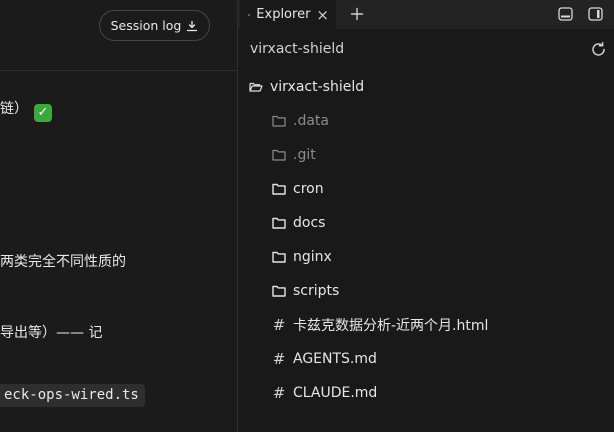 This screenshot has height=432, width=614. I want to click on session-log-label: Session log, so click(146, 25).